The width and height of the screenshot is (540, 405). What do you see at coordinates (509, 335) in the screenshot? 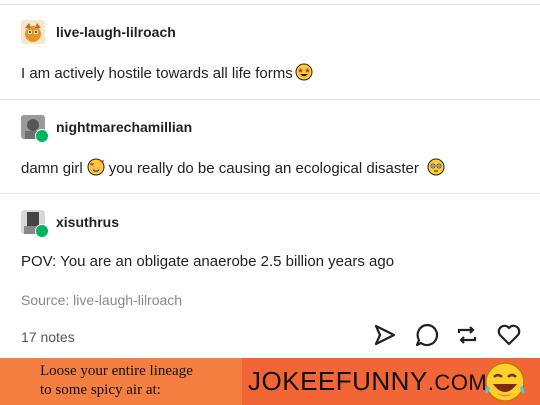
I see `like-icon` at bounding box center [509, 335].